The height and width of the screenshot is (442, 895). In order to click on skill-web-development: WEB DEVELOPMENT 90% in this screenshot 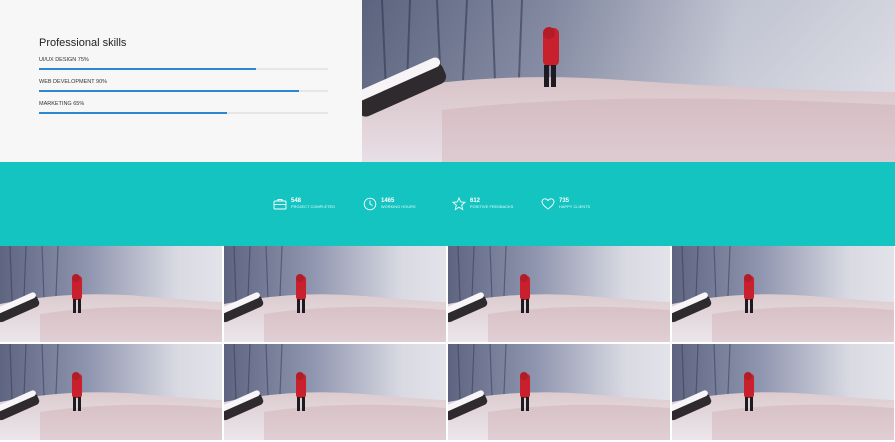, I will do `click(183, 86)`.